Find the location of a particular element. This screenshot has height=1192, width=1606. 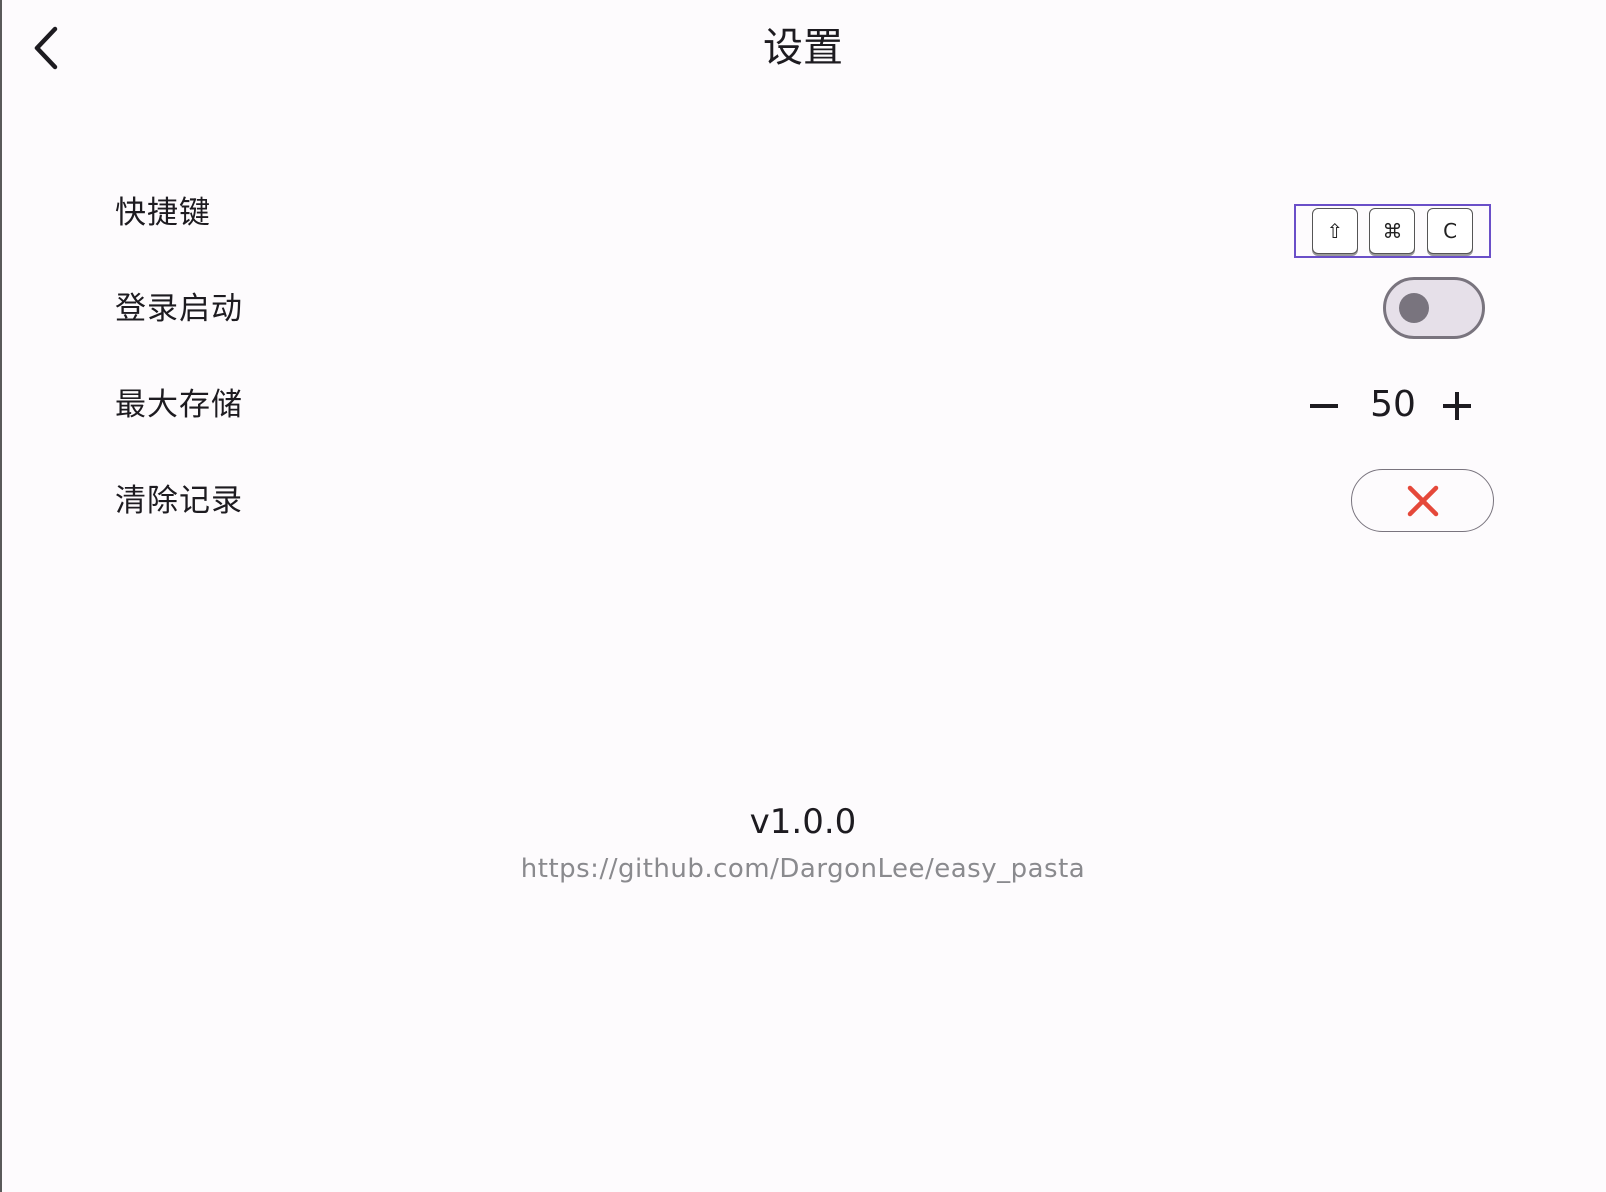

keycap-command: ⌘ is located at coordinates (1392, 231).